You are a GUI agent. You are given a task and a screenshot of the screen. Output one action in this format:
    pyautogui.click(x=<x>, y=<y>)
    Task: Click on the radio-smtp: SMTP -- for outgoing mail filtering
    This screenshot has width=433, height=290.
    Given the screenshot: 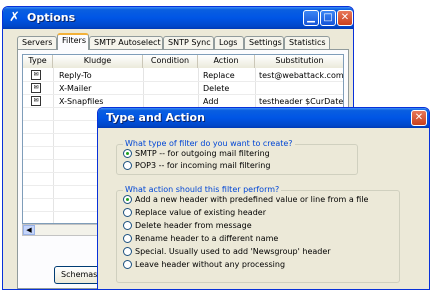 What is the action you would take?
    pyautogui.click(x=196, y=154)
    